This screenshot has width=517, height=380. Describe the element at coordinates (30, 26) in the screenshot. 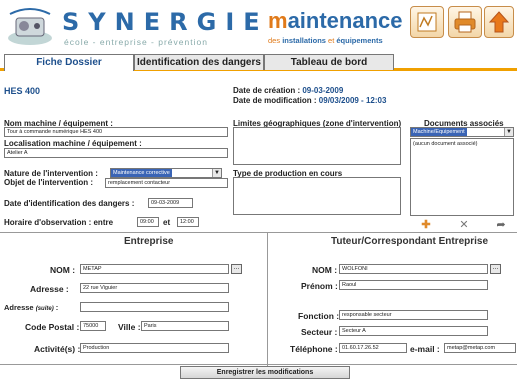

I see `logo-icon` at that location.